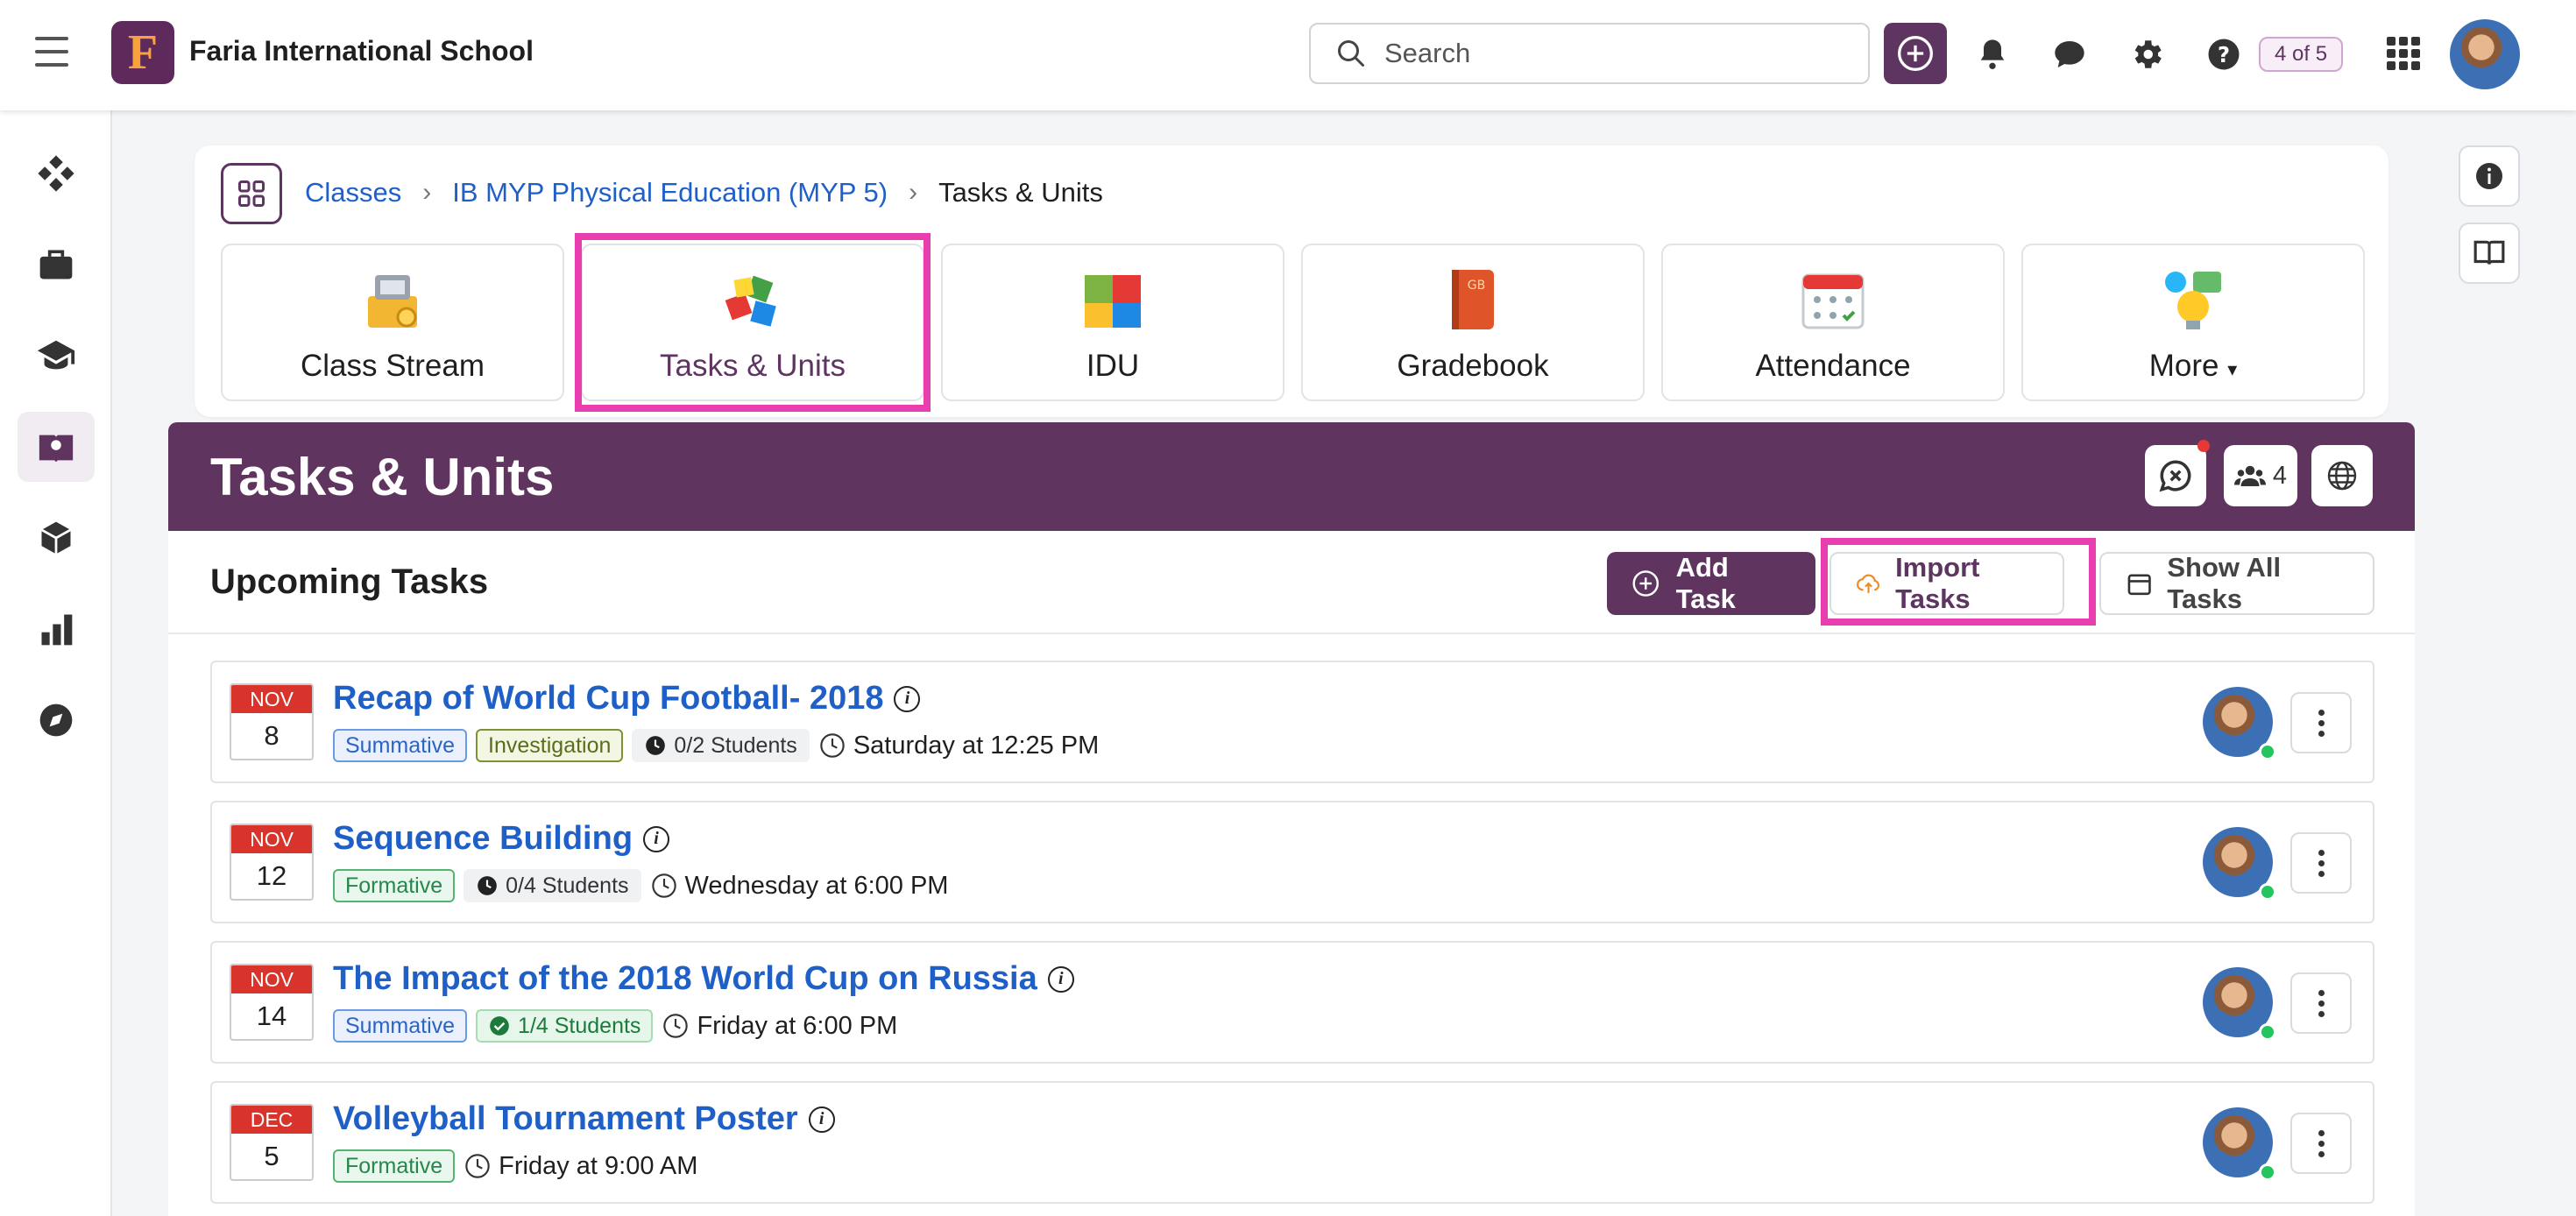 The image size is (2576, 1216). Describe the element at coordinates (779, 1027) in the screenshot. I see `due-time: Friday at 6:00 PM` at that location.